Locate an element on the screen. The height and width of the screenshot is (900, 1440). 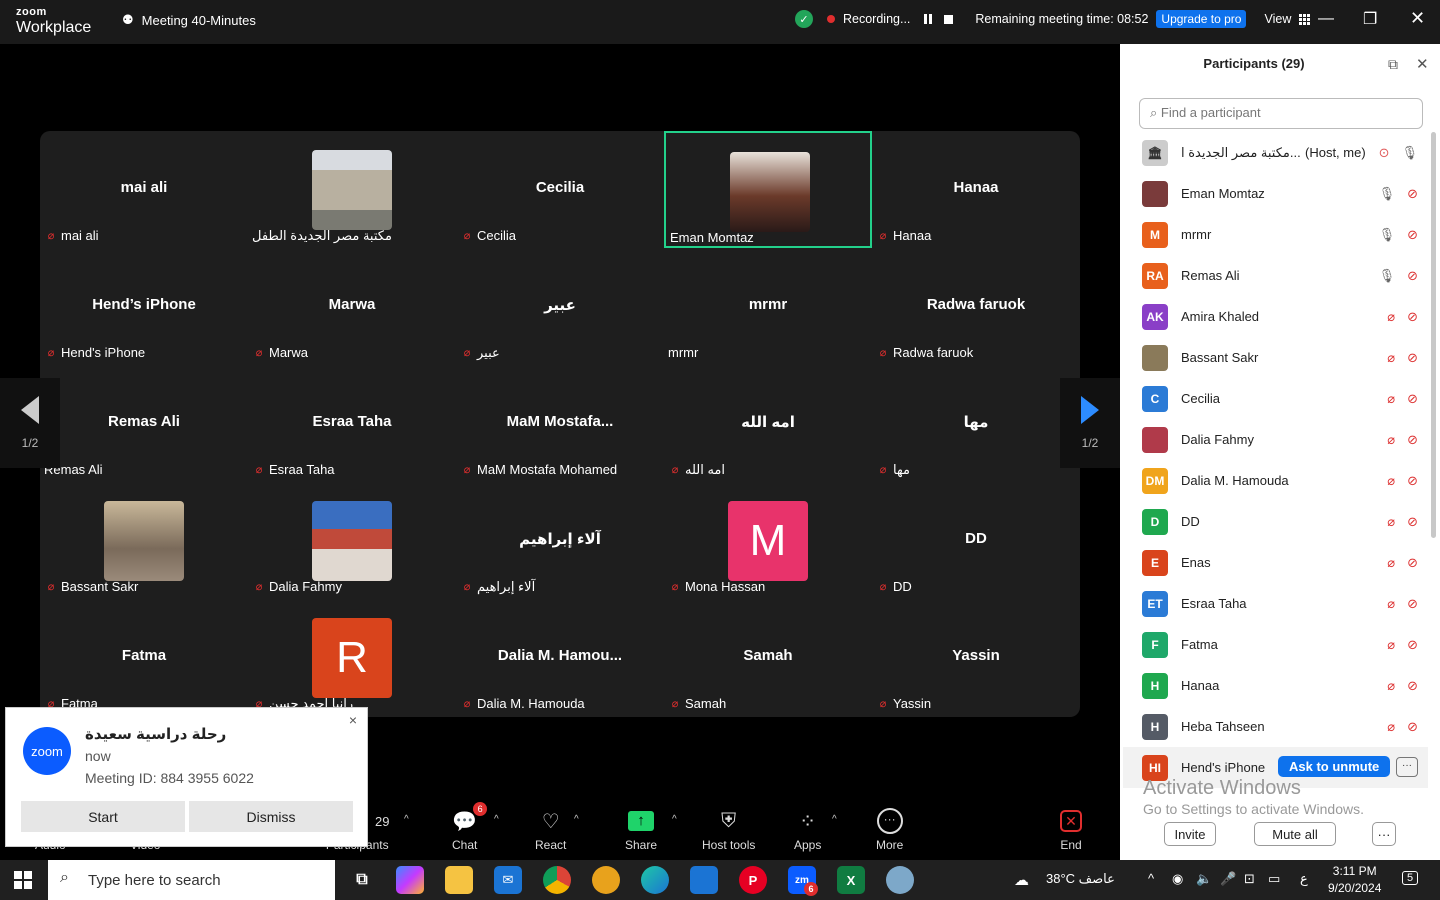
chrome-icon is located at coordinates (557, 880).